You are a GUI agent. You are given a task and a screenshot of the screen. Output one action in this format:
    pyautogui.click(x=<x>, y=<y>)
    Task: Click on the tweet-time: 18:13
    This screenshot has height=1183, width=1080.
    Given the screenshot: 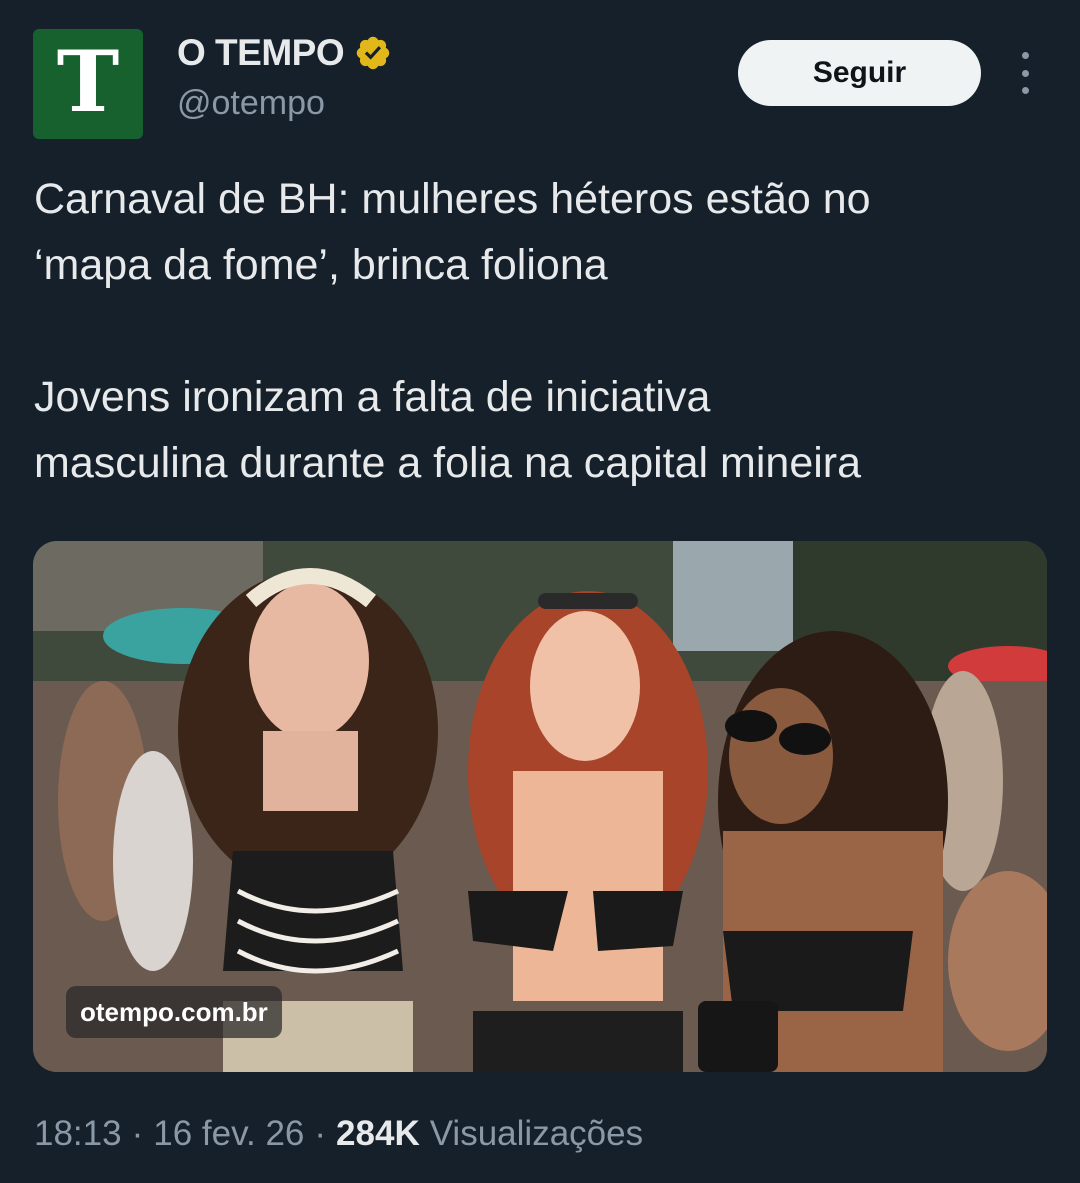 What is the action you would take?
    pyautogui.click(x=78, y=1134)
    